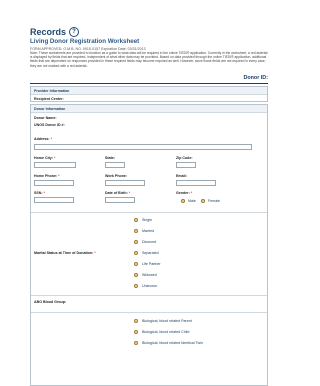 The height and width of the screenshot is (386, 320). I want to click on worksheet-subtitle: Living Donor Registration Worksheet, so click(85, 41).